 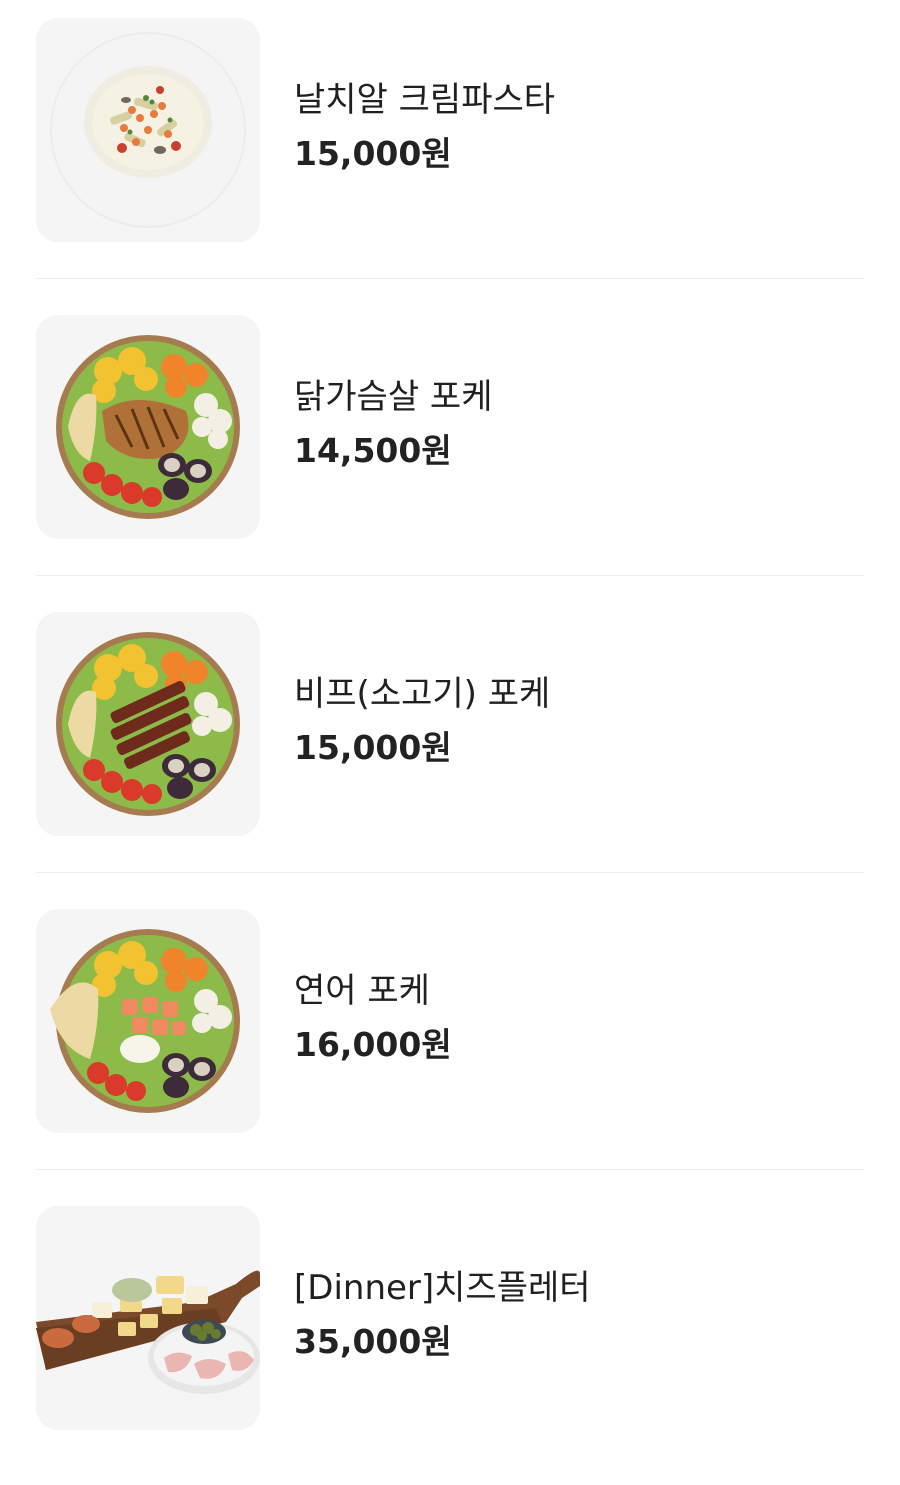 What do you see at coordinates (425, 100) in the screenshot?
I see `menu-item-name: 날치알 크림파스타` at bounding box center [425, 100].